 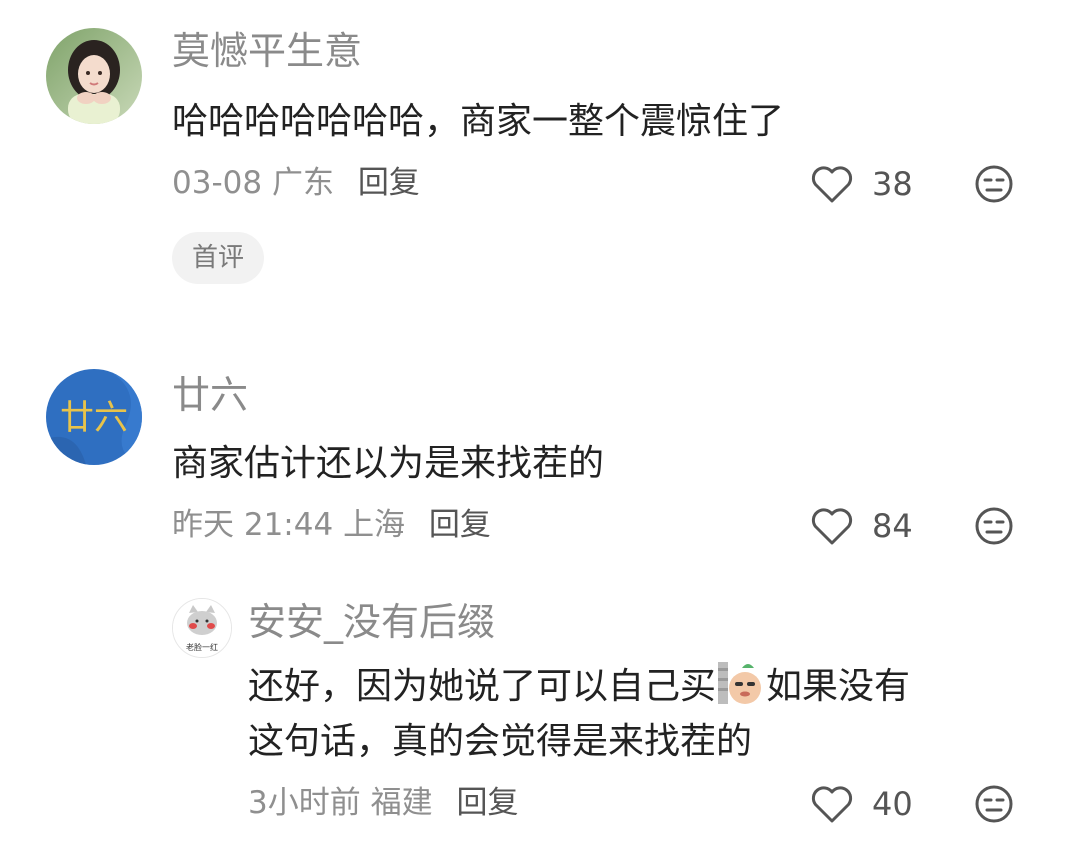 I want to click on reply-text: 还好，因为她说了可以自己买 如果没有, so click(x=579, y=686).